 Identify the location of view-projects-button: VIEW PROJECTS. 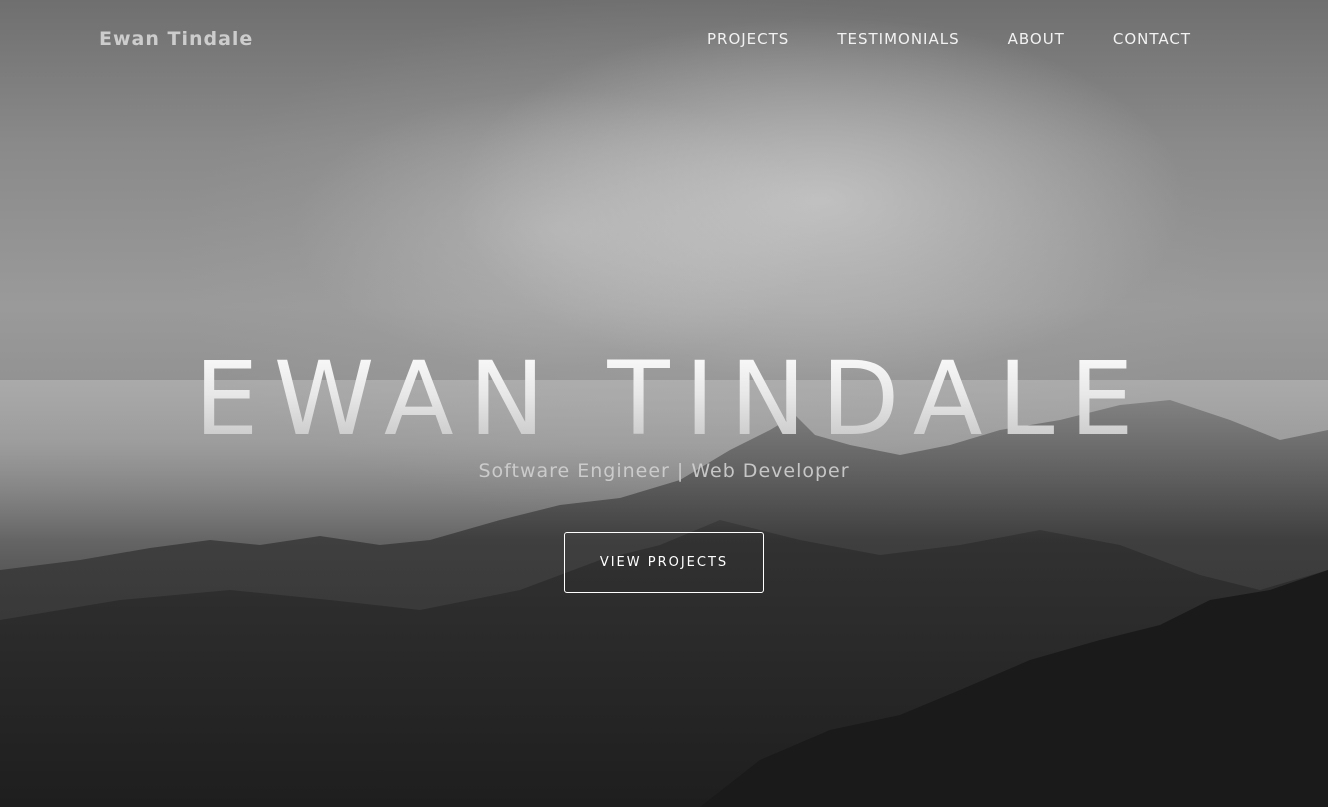
(664, 562).